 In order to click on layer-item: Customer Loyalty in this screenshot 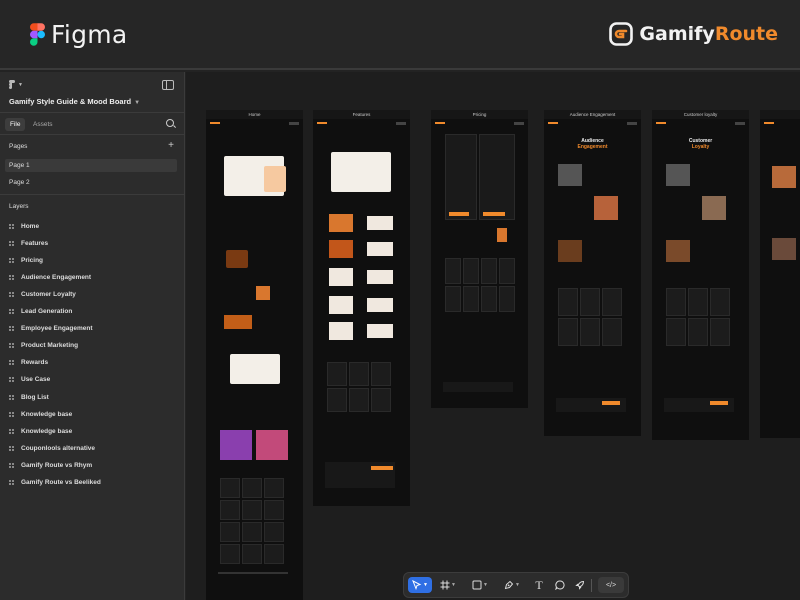, I will do `click(42, 294)`.